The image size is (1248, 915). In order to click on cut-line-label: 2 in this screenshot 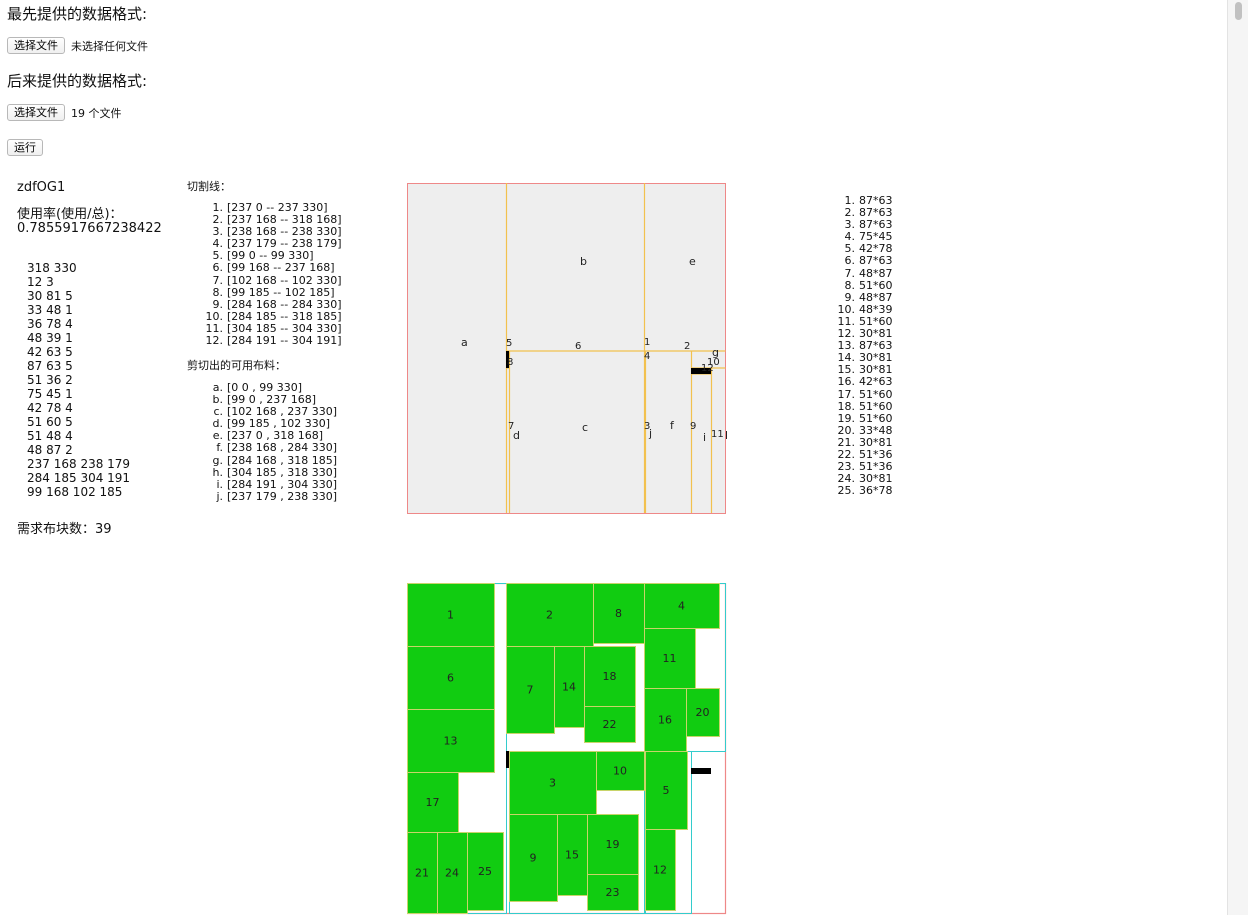, I will do `click(687, 346)`.